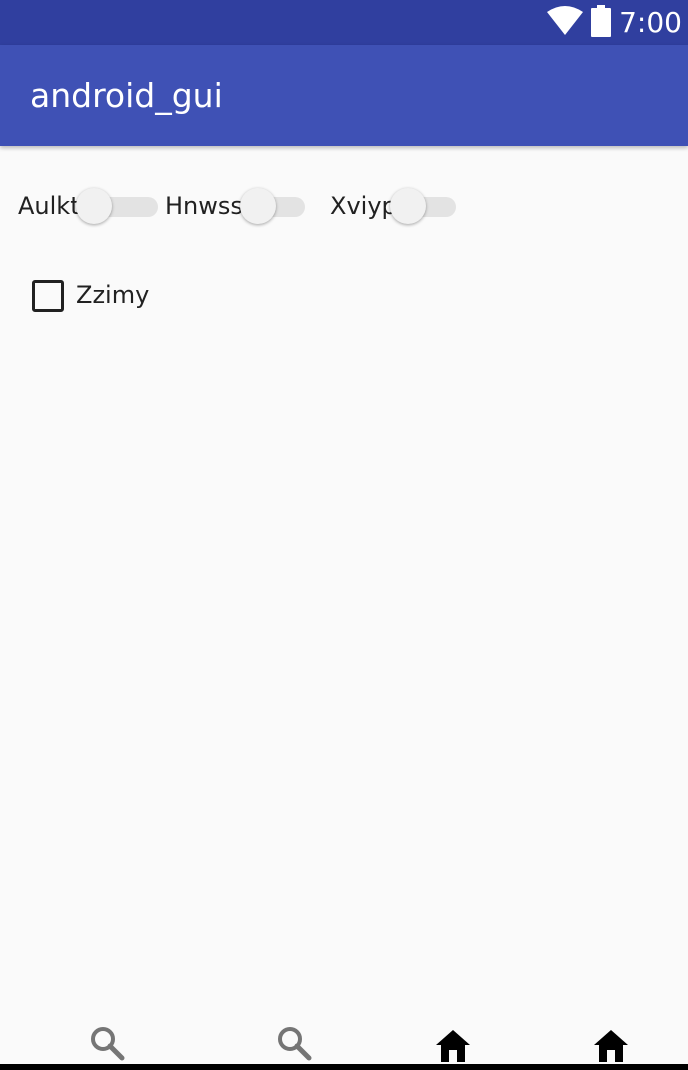 The width and height of the screenshot is (688, 1070). What do you see at coordinates (49, 206) in the screenshot?
I see `switch-label: Aulkt` at bounding box center [49, 206].